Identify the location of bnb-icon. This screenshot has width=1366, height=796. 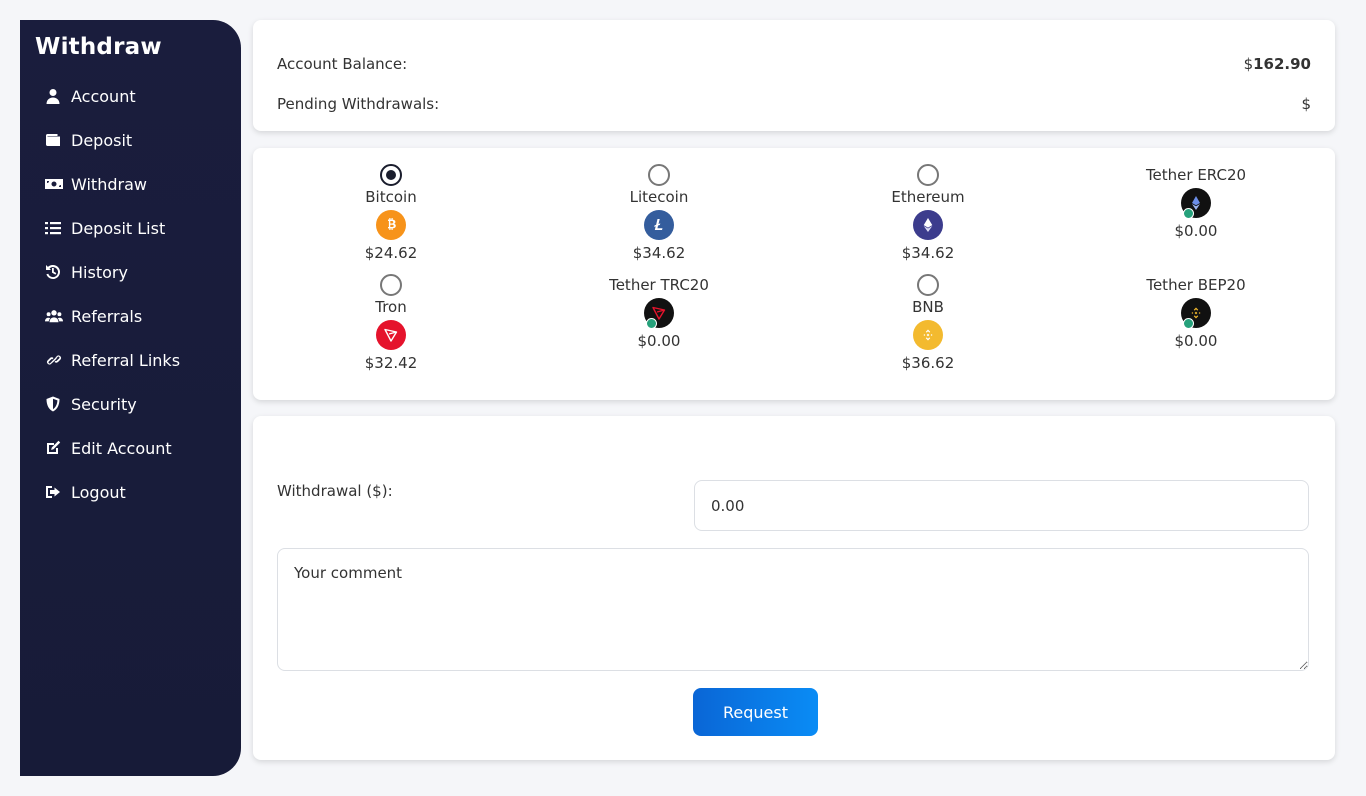
(928, 335).